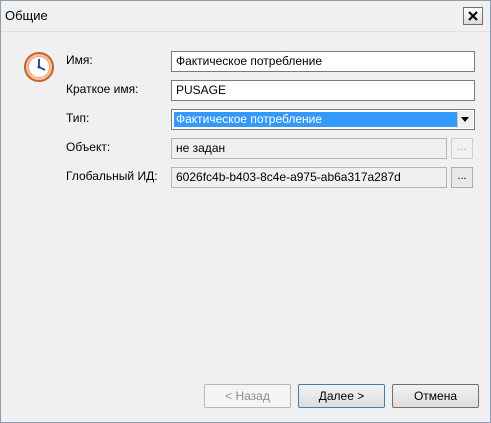 The image size is (491, 423). What do you see at coordinates (323, 90) in the screenshot?
I see `short-name-field: PUSAGE` at bounding box center [323, 90].